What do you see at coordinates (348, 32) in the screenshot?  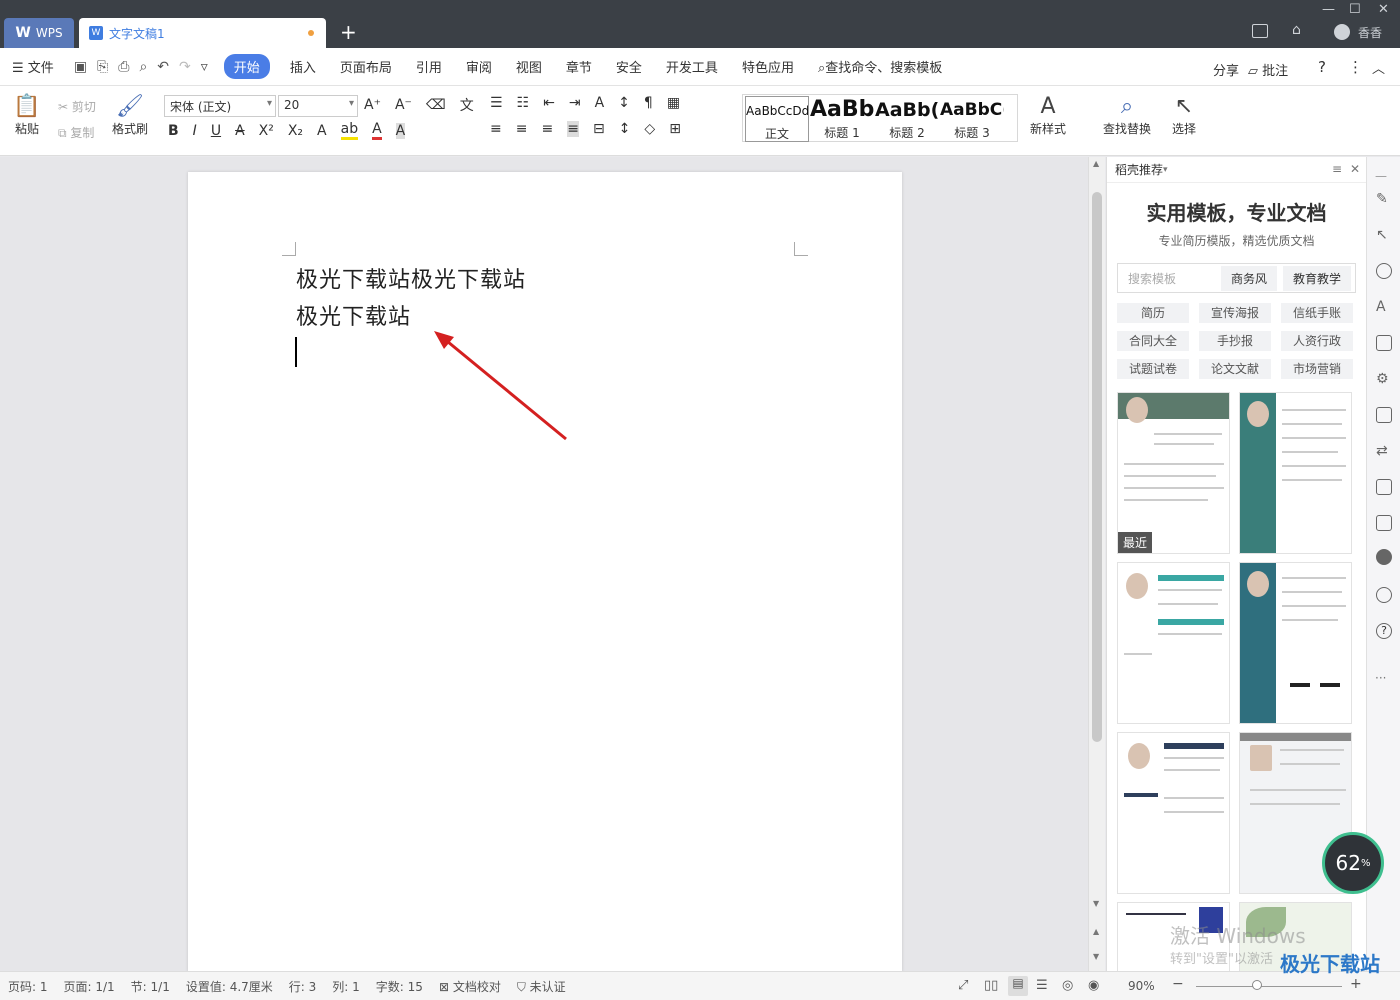 I see `new-tab-button: +` at bounding box center [348, 32].